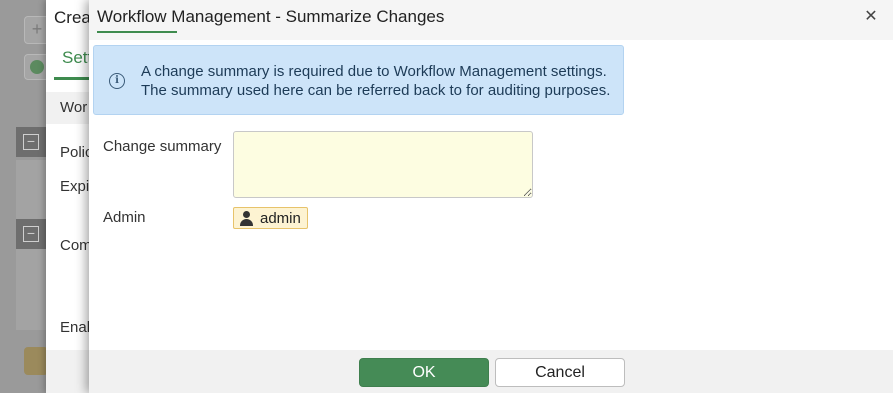  What do you see at coordinates (383, 164) in the screenshot?
I see `change-summary-input` at bounding box center [383, 164].